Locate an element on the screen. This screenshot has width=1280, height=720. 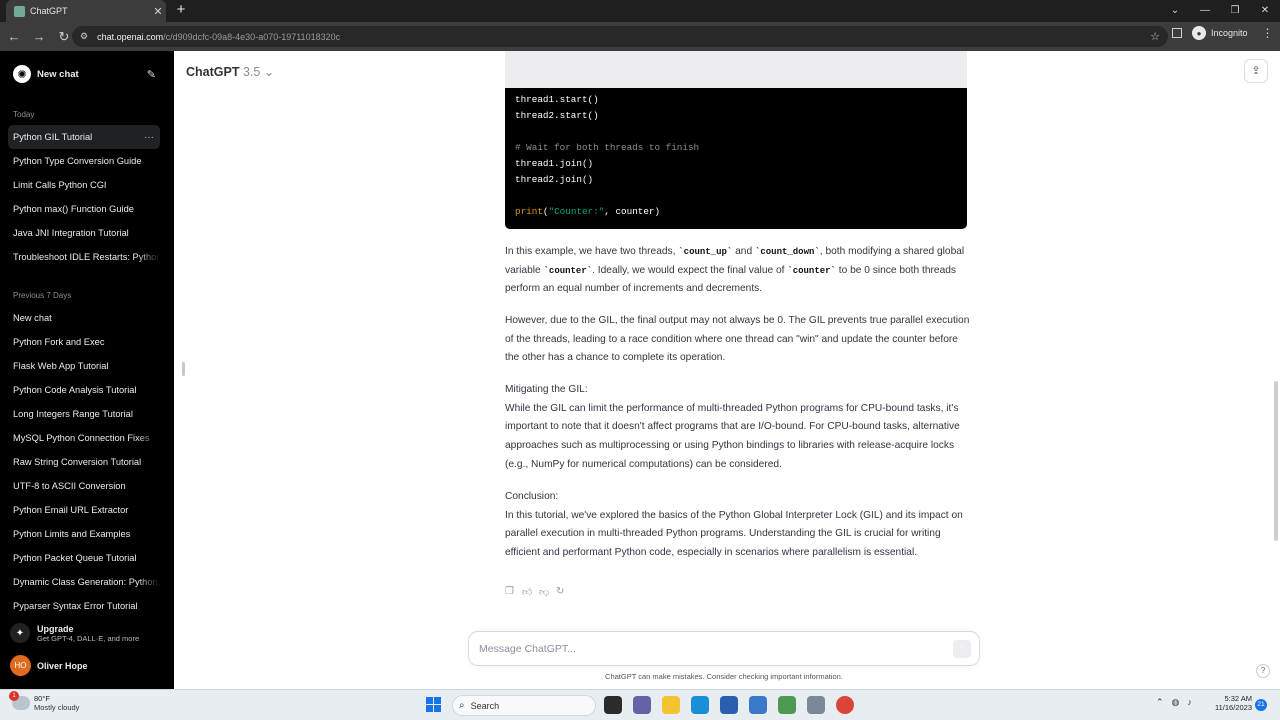
openai-logo-icon: ✺ is located at coordinates (22, 74).